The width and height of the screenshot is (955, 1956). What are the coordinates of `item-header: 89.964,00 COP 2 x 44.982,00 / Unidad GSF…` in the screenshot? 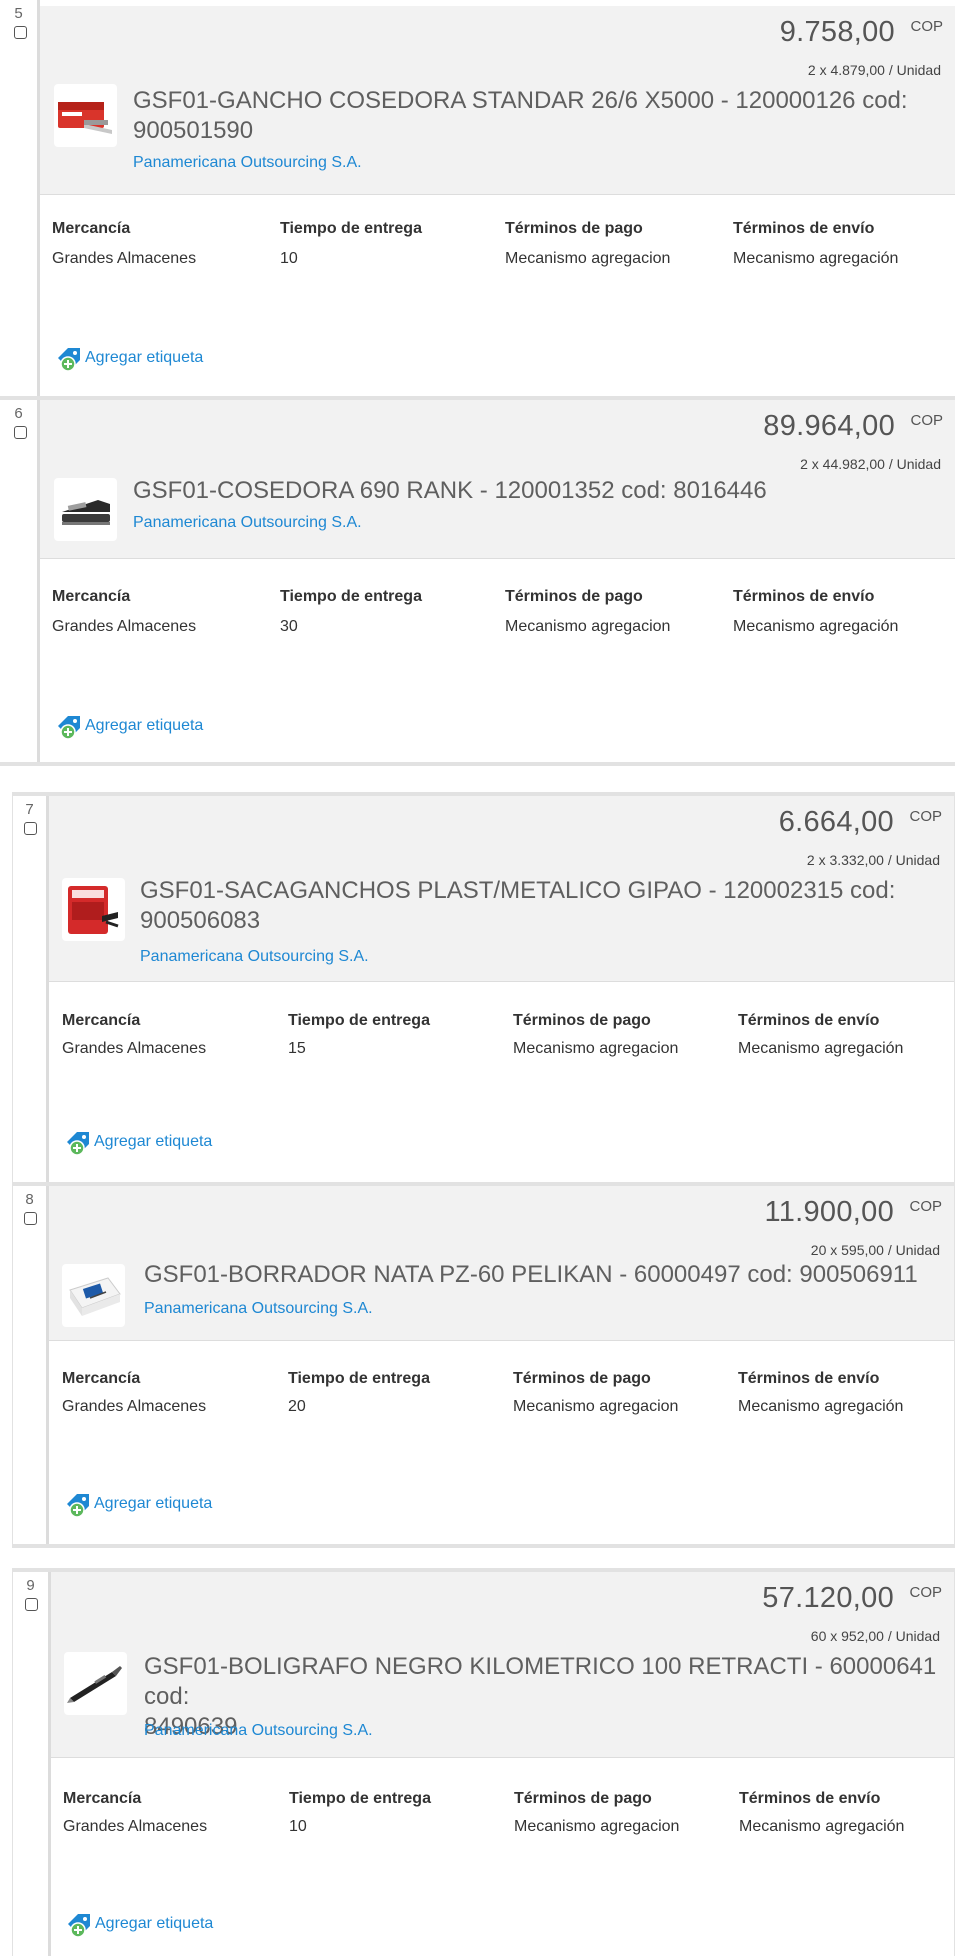 It's located at (497, 479).